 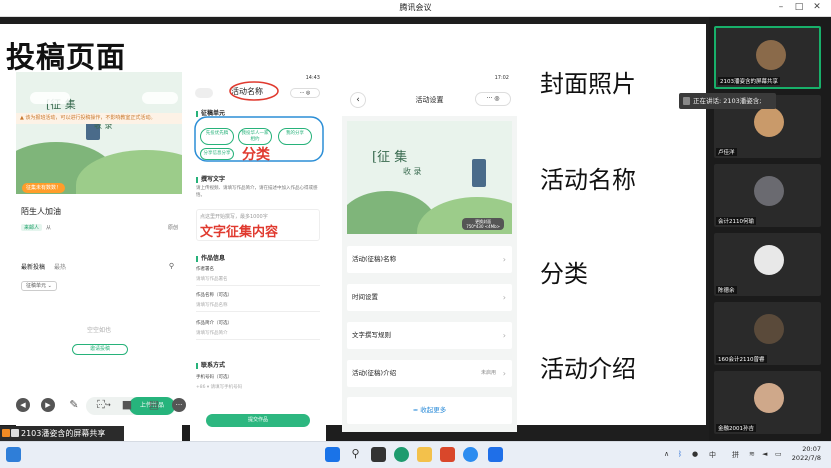 I want to click on screen-share-indicator: 2103潘姿含的屏幕共享, so click(x=62, y=433).